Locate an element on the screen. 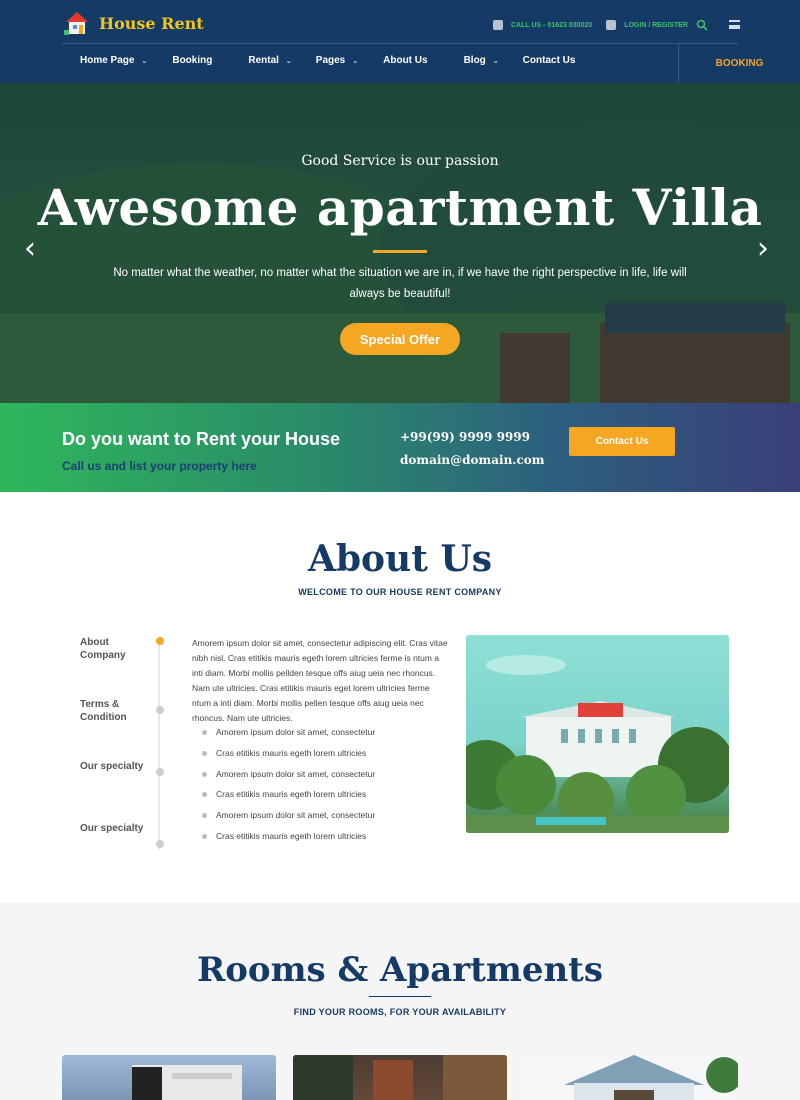 This screenshot has height=1100, width=800. nav-label: Pages is located at coordinates (330, 60).